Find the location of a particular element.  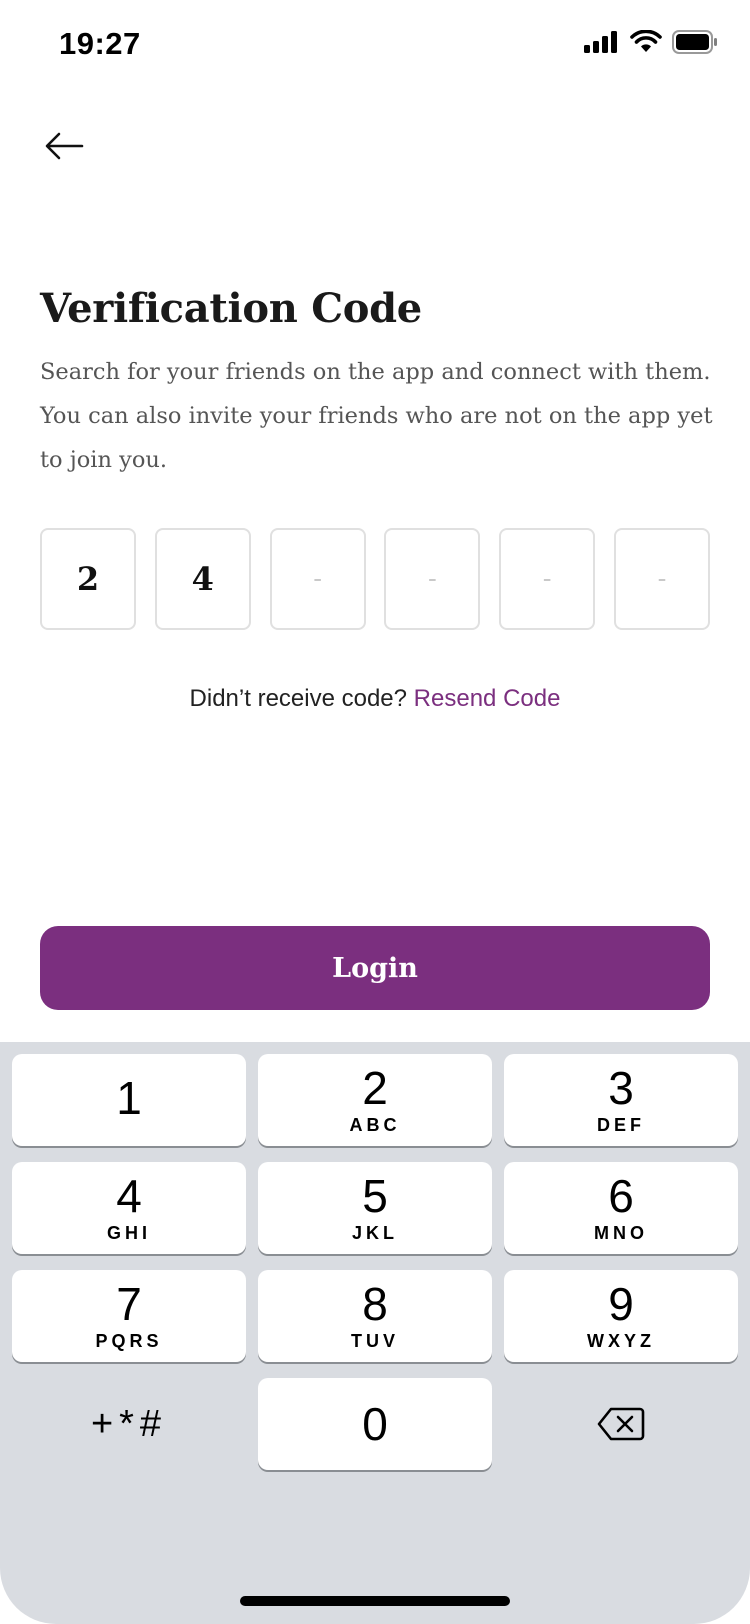

key-4: 4 GHI is located at coordinates (129, 1208).